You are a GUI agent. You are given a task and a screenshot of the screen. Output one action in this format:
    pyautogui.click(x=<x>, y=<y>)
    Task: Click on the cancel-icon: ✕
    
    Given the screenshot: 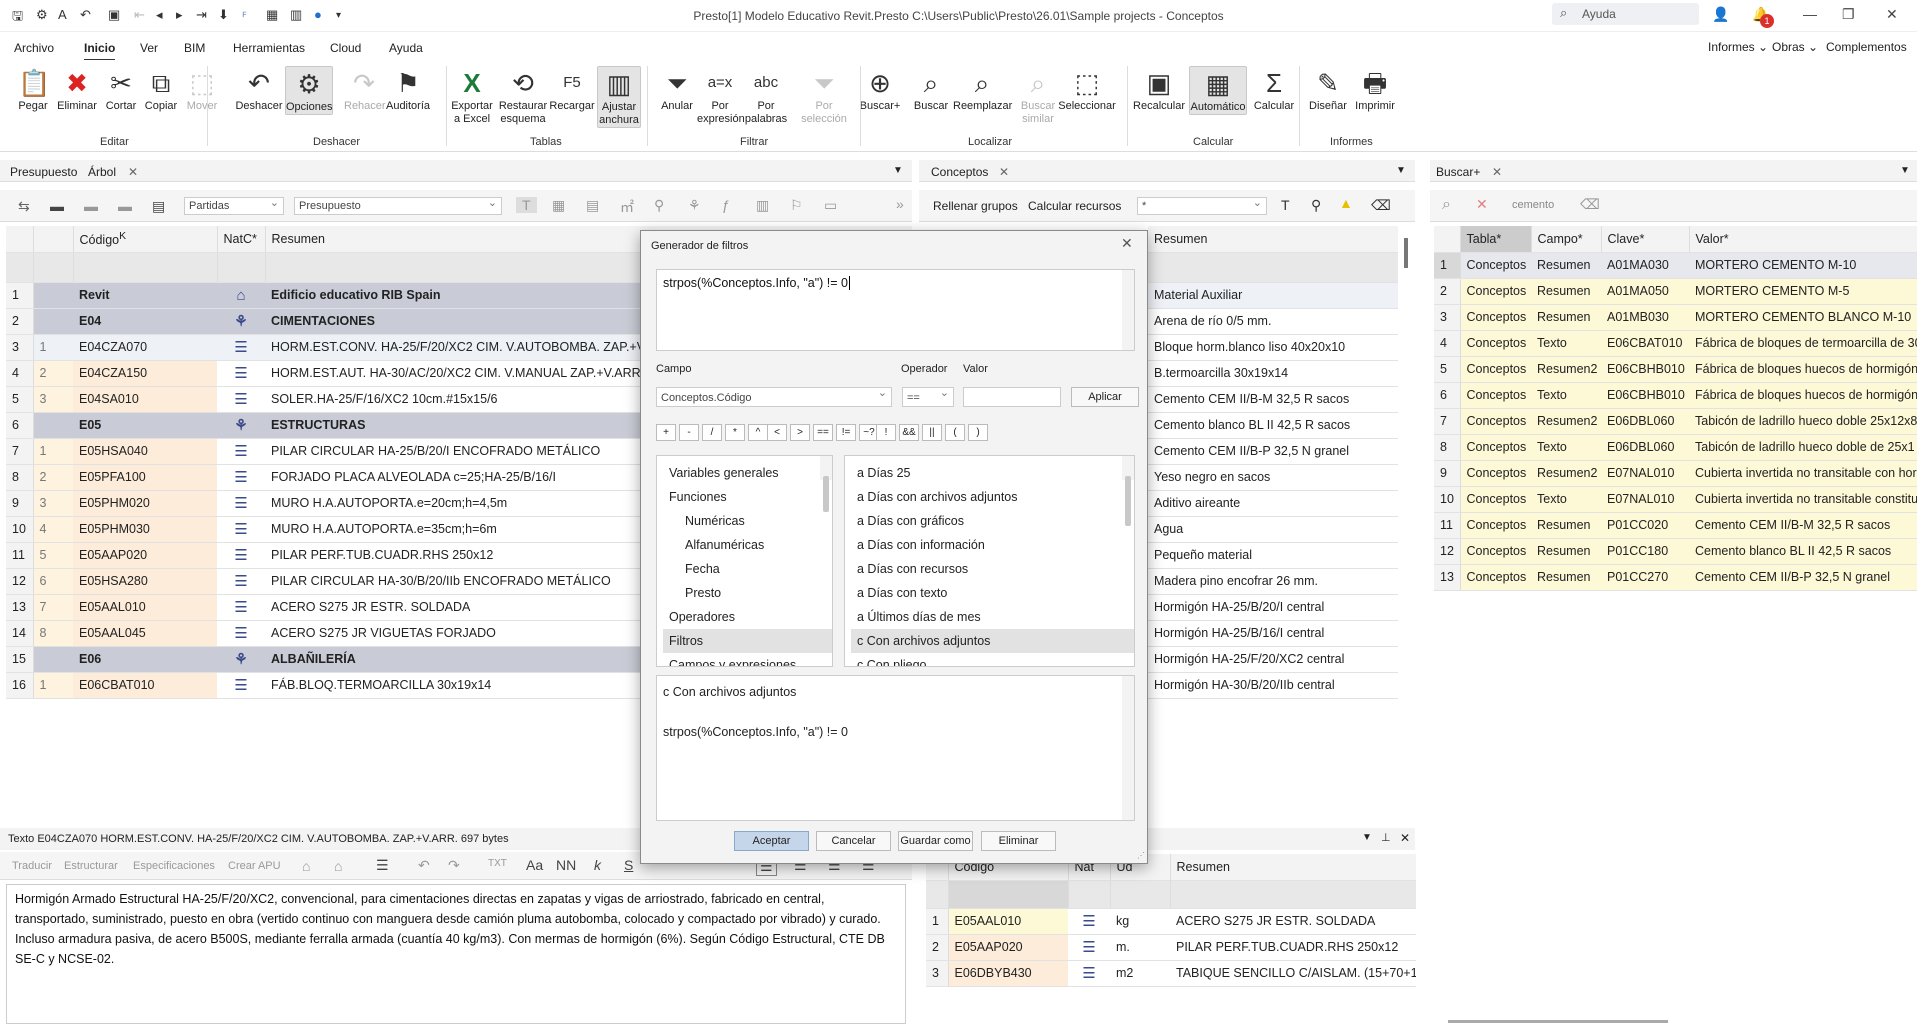 What is the action you would take?
    pyautogui.click(x=1482, y=204)
    